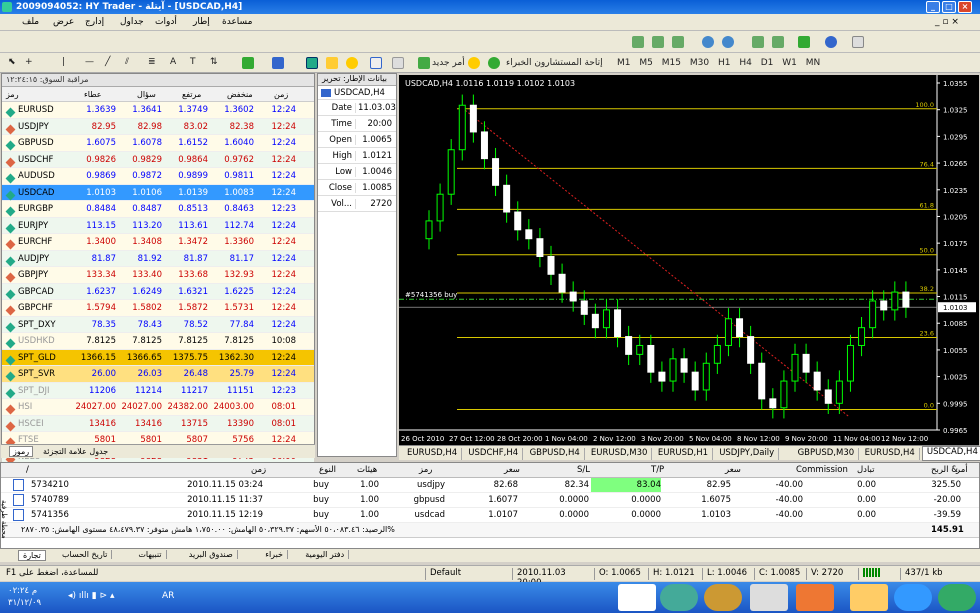 The height and width of the screenshot is (613, 980). I want to click on tester-icon, so click(398, 63).